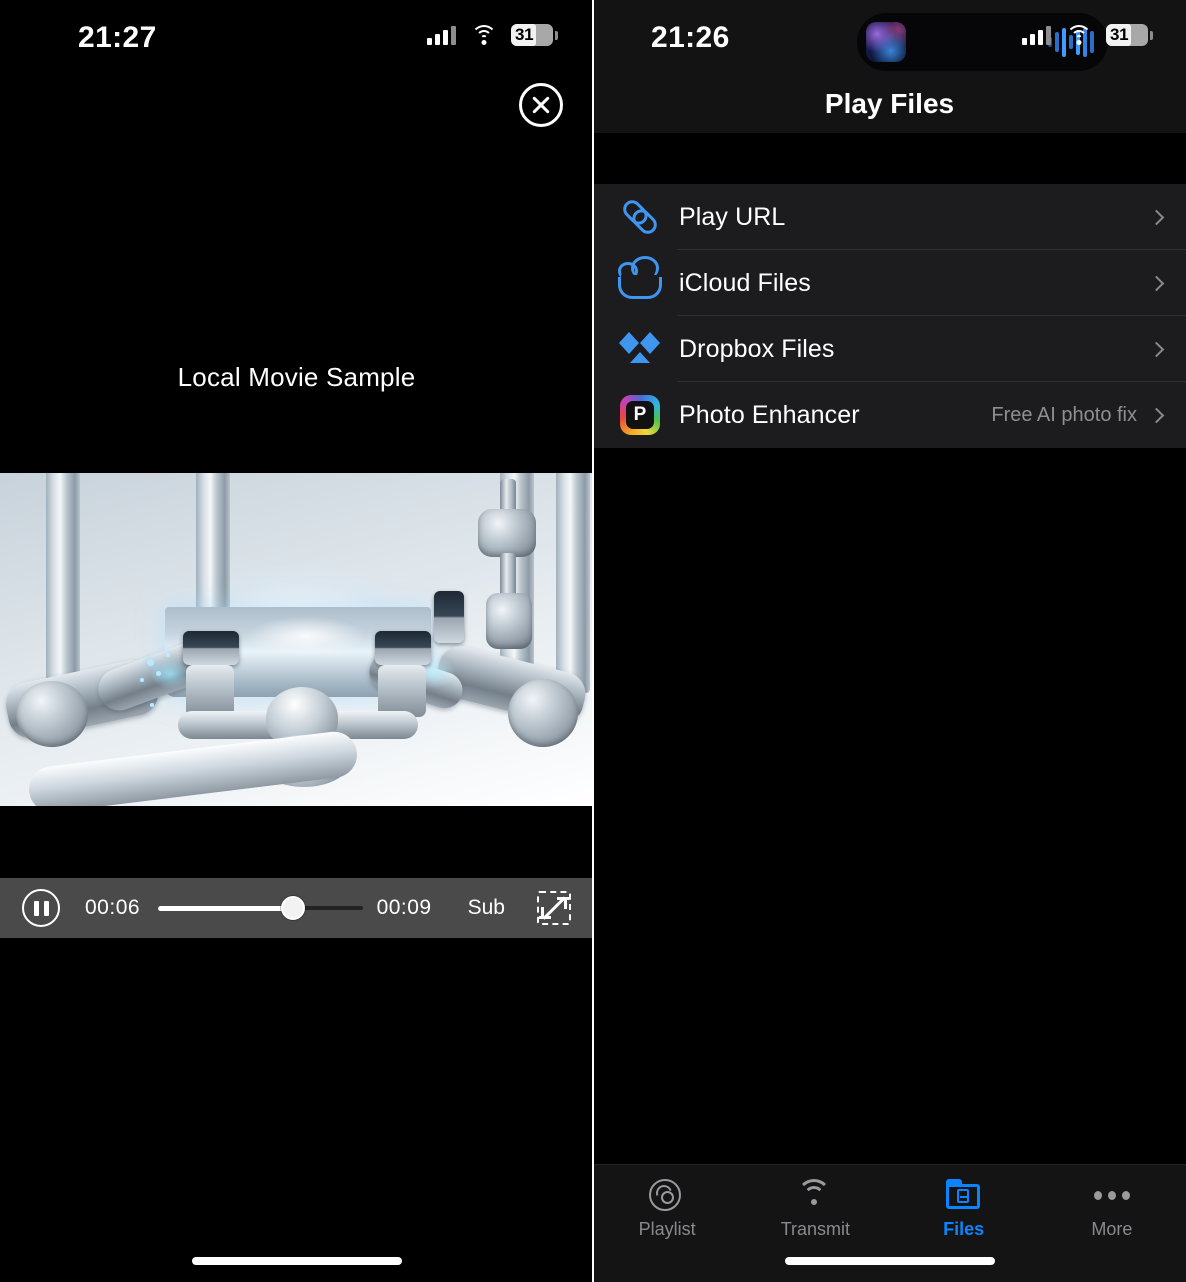 This screenshot has height=1282, width=1186. Describe the element at coordinates (640, 415) in the screenshot. I see `photo-enhancer-icon: P` at that location.